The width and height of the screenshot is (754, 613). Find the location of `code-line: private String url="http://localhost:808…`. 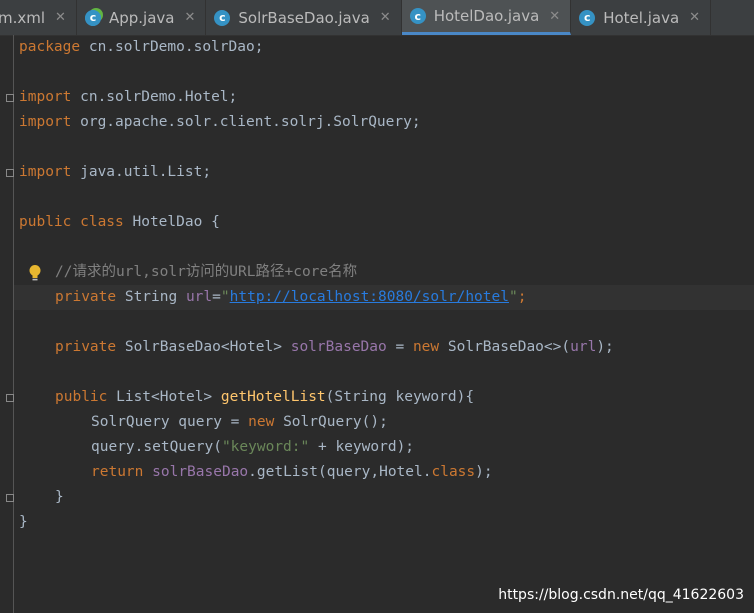

code-line: private String url="http://localhost:808… is located at coordinates (291, 297).